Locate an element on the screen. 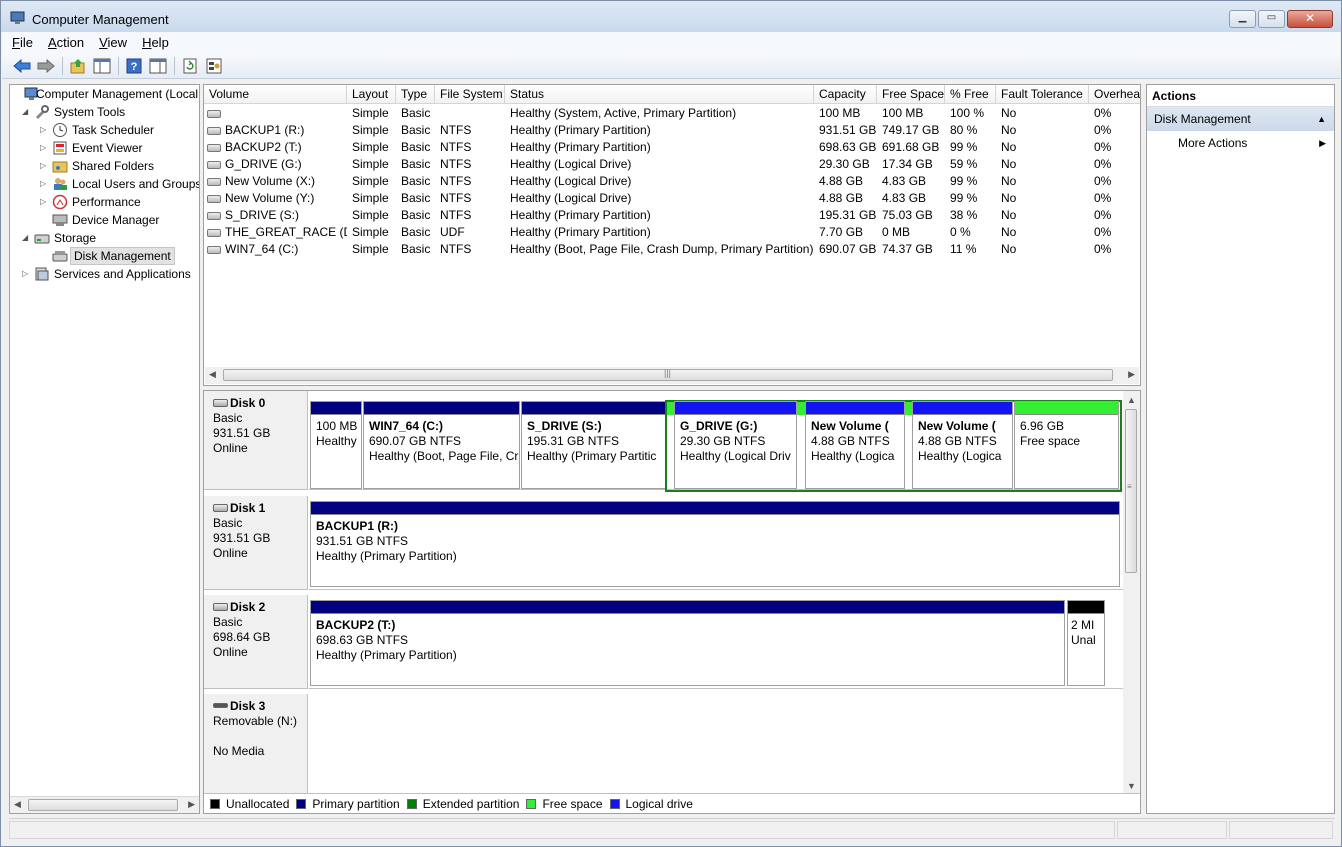  cell-free-space: 100 MB is located at coordinates (903, 113).